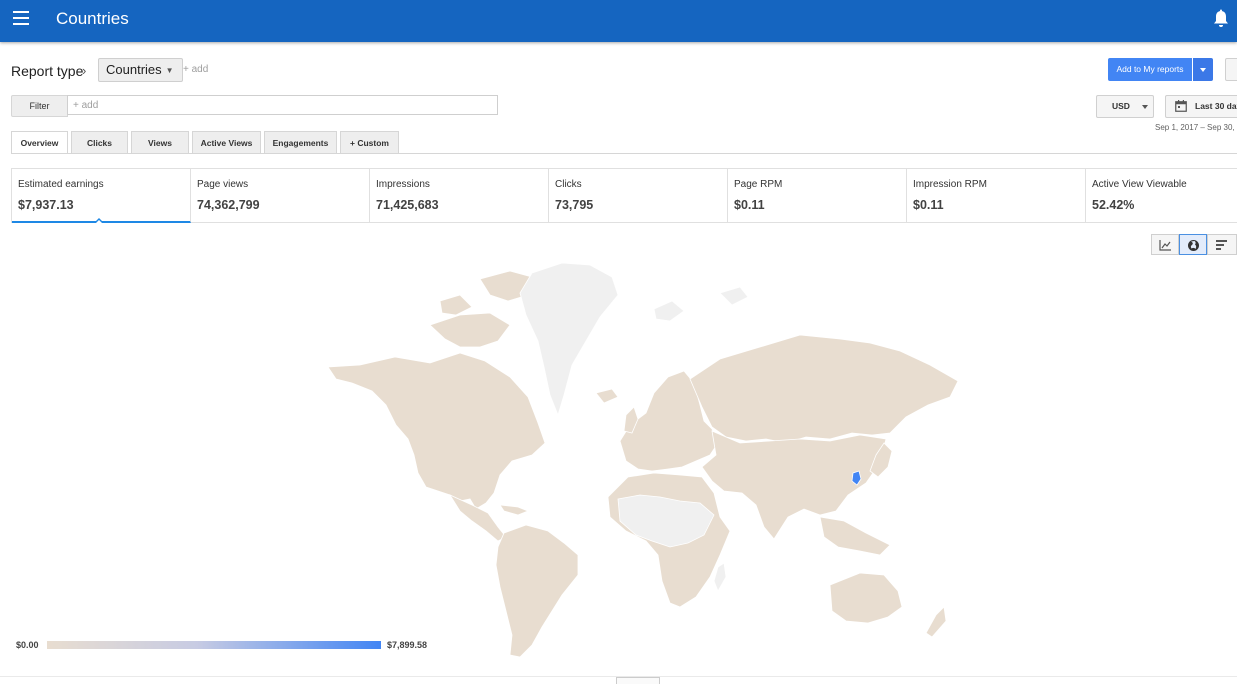 The width and height of the screenshot is (1237, 684). I want to click on date-range-button: Last 30 days, so click(1201, 106).